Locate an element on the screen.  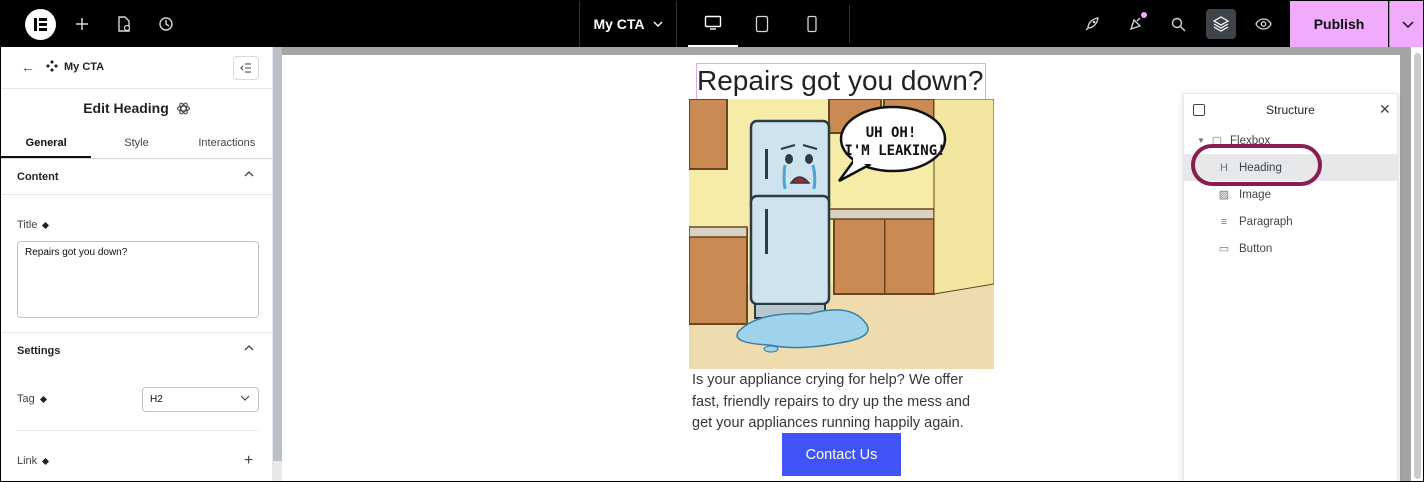
atomic-widget-icon is located at coordinates (183, 108).